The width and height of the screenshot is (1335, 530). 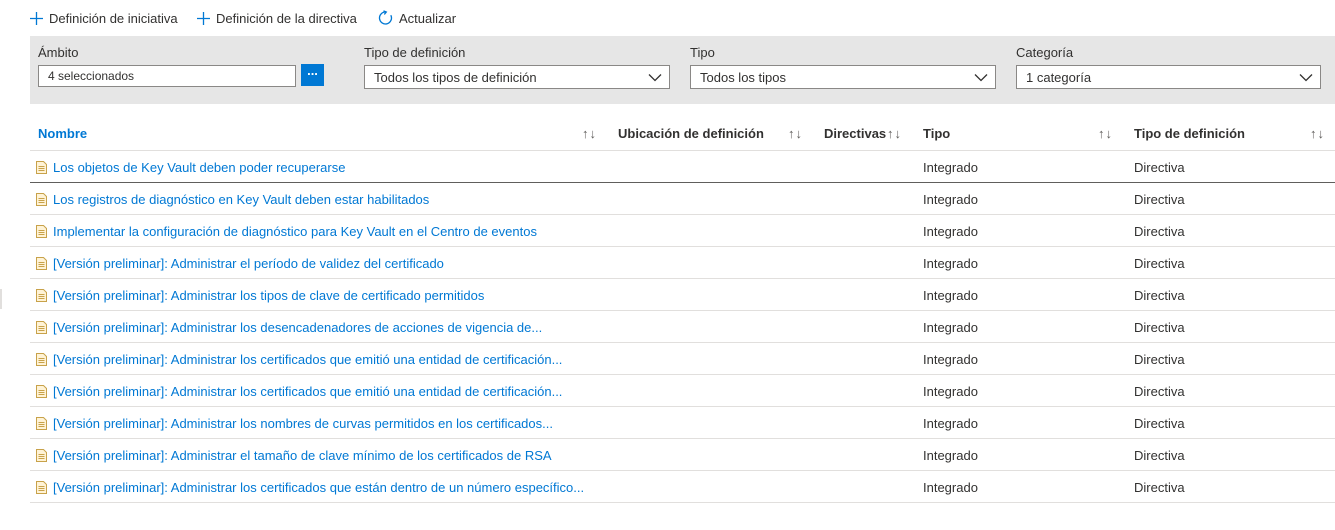 What do you see at coordinates (589, 133) in the screenshot?
I see `sort-name-icon: ↑↓` at bounding box center [589, 133].